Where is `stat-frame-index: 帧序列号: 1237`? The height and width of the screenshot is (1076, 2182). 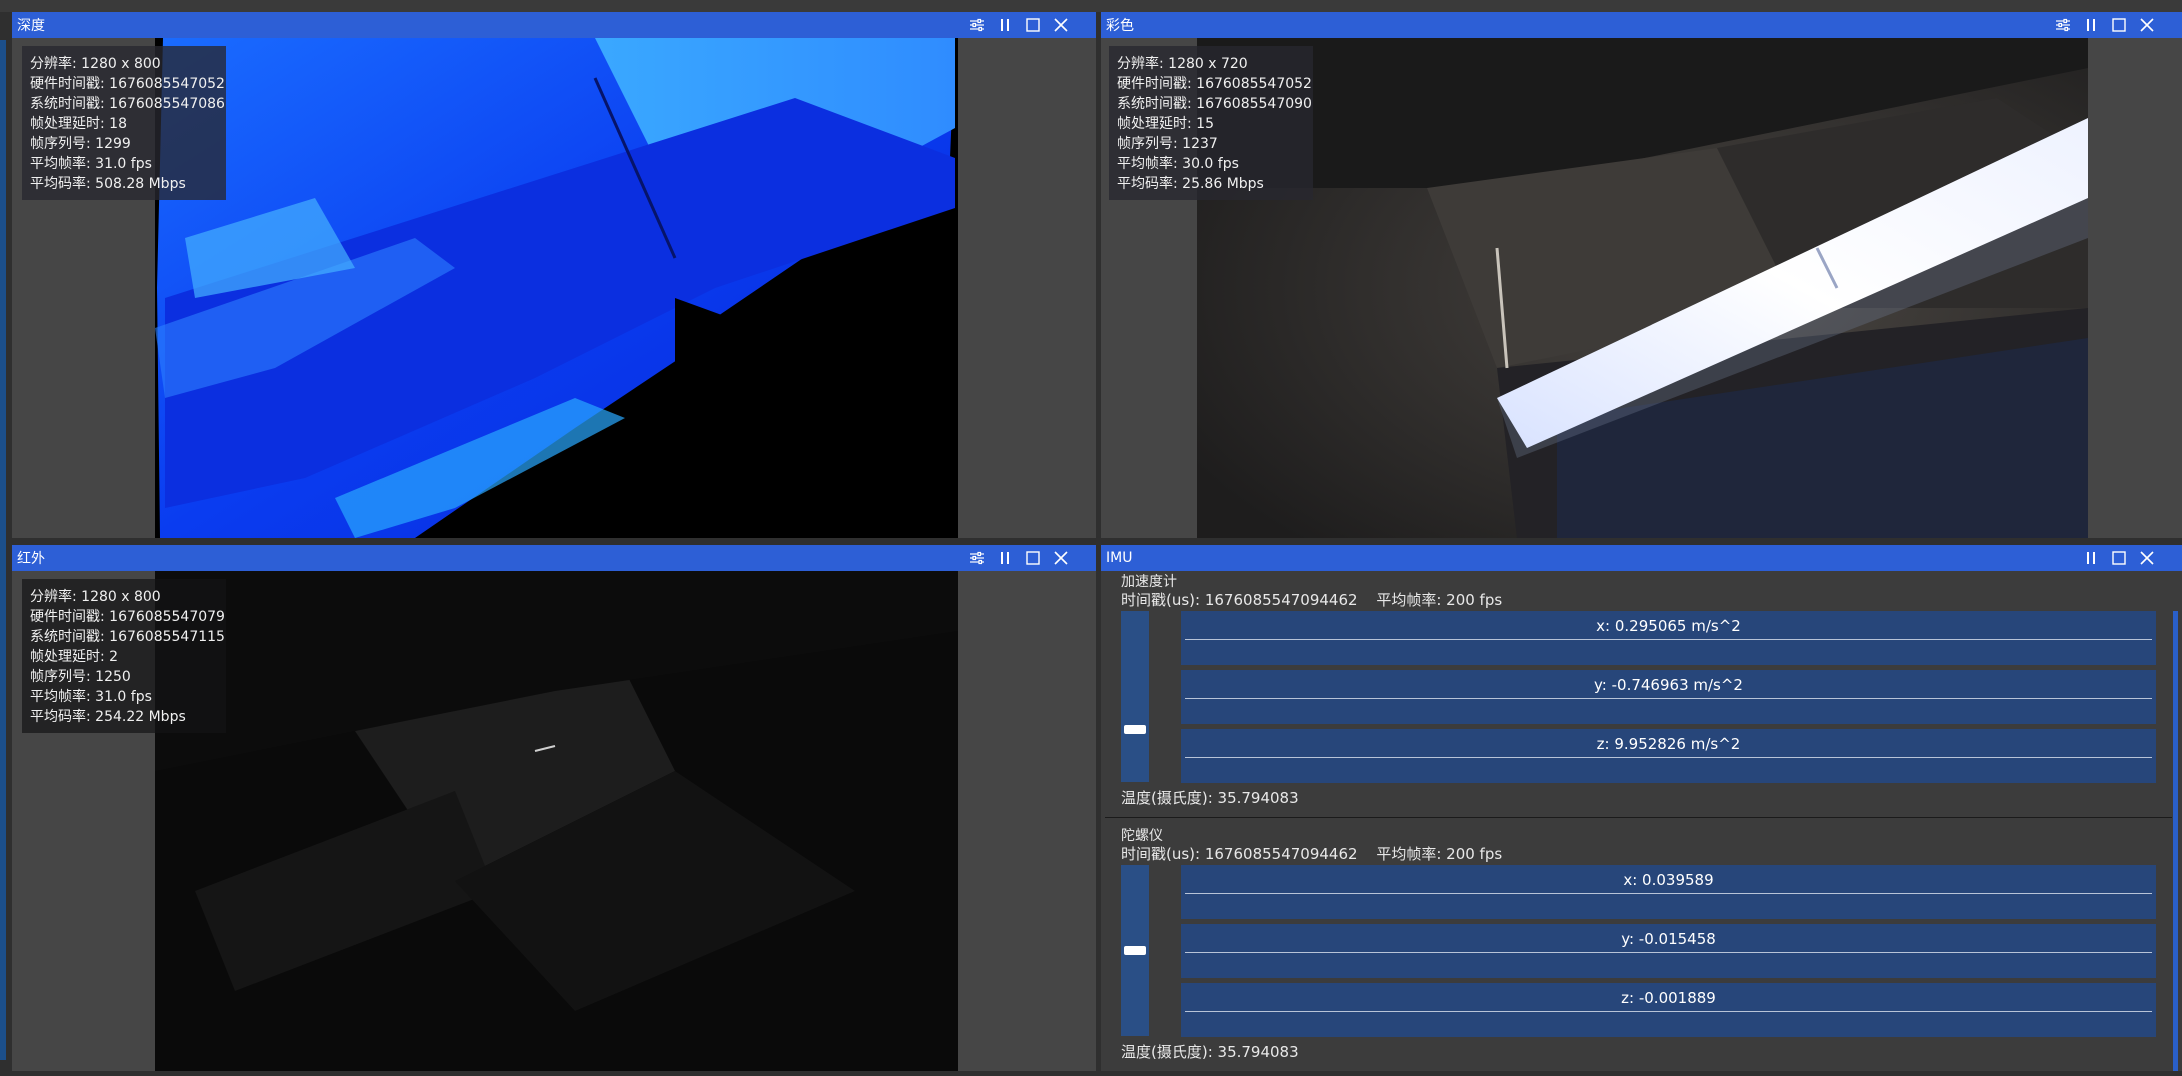 stat-frame-index: 帧序列号: 1237 is located at coordinates (1167, 144).